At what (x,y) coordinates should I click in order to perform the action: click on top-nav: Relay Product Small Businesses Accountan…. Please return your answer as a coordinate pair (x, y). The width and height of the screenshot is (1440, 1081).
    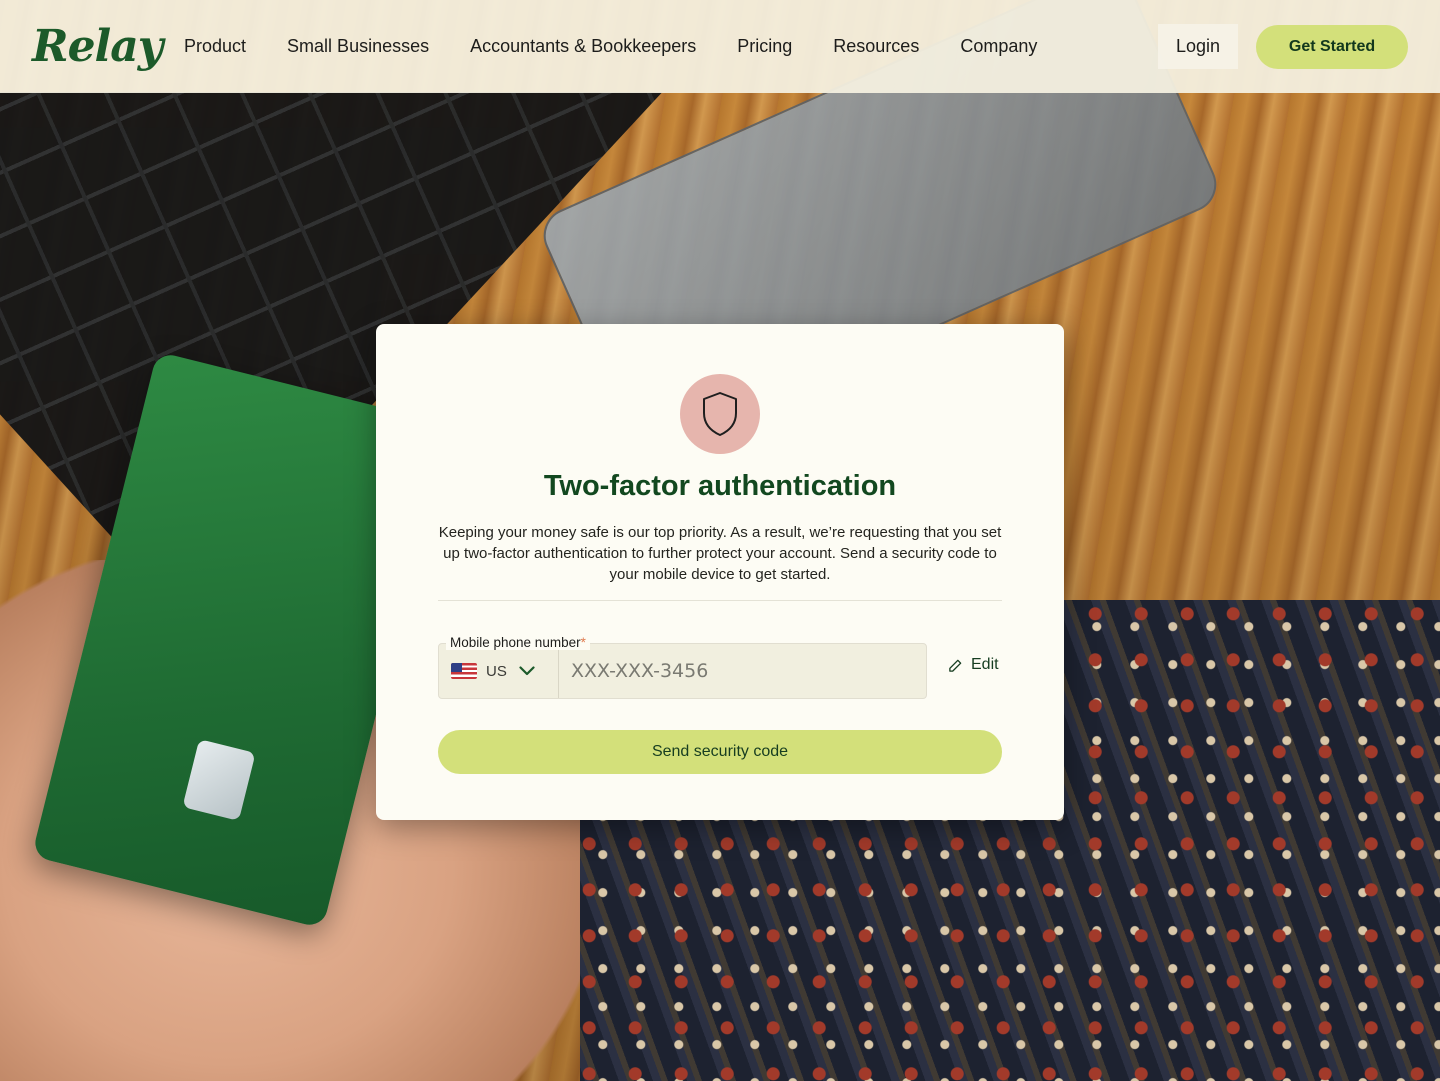
    Looking at the image, I should click on (720, 46).